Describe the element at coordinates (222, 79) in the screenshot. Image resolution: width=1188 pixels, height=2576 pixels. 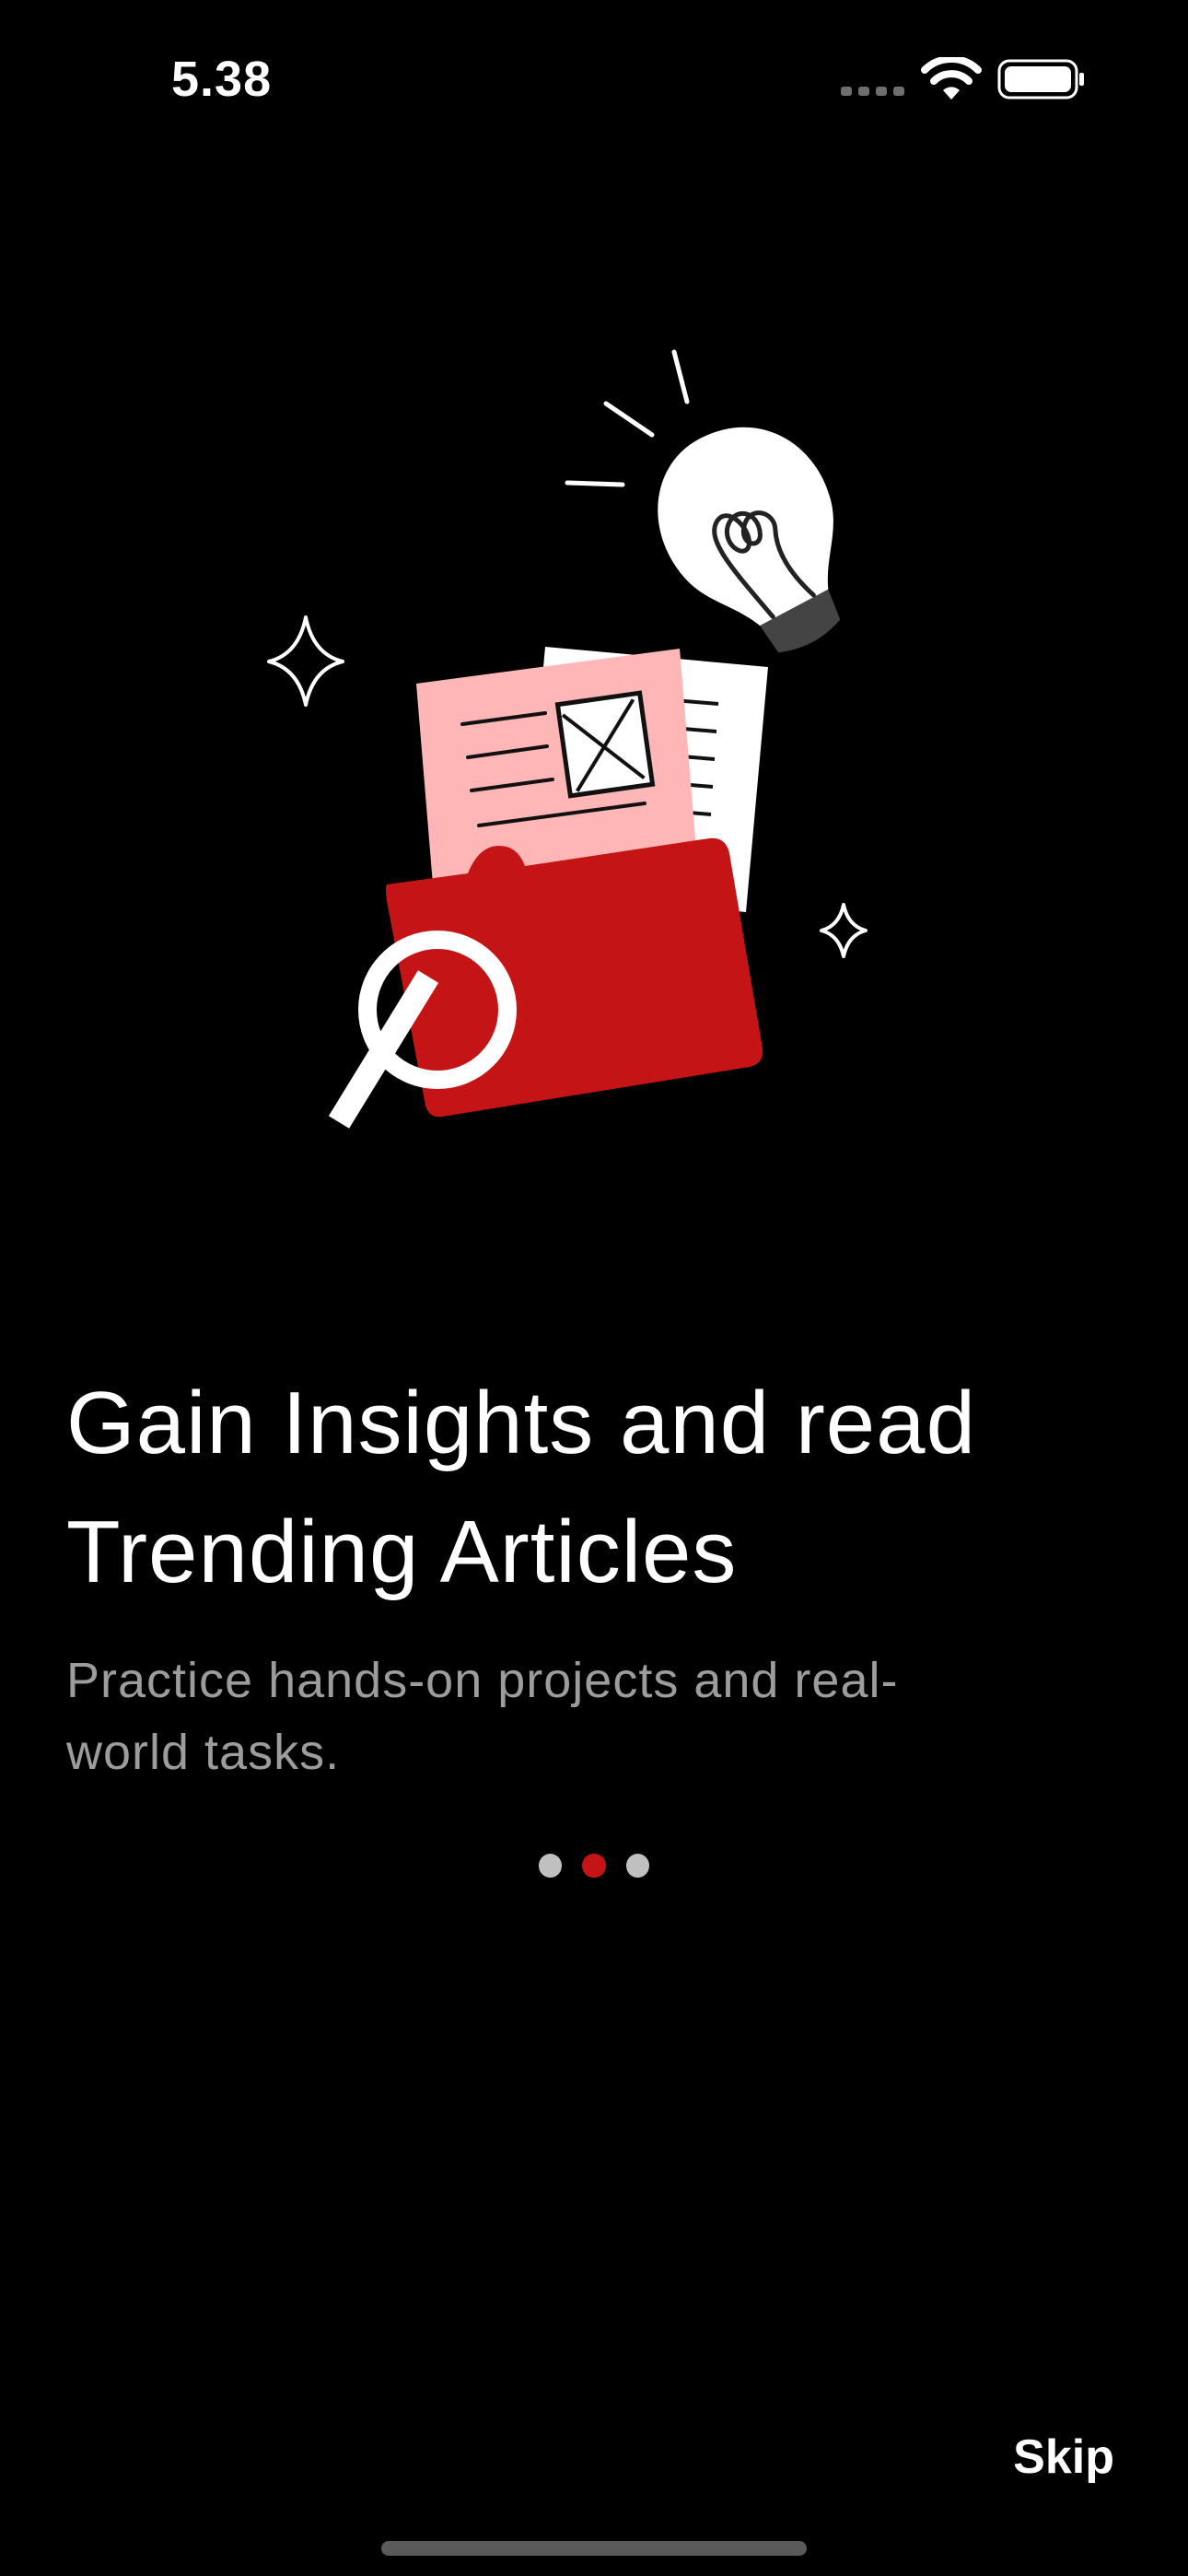
I see `status-time: 5.38` at that location.